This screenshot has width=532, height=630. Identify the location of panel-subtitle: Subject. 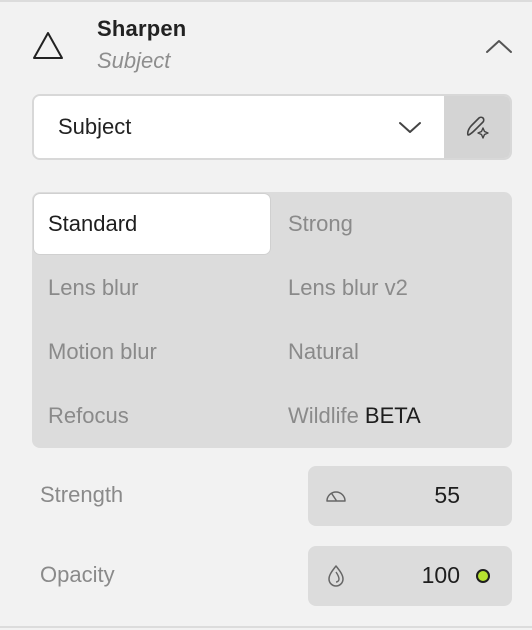
(134, 60).